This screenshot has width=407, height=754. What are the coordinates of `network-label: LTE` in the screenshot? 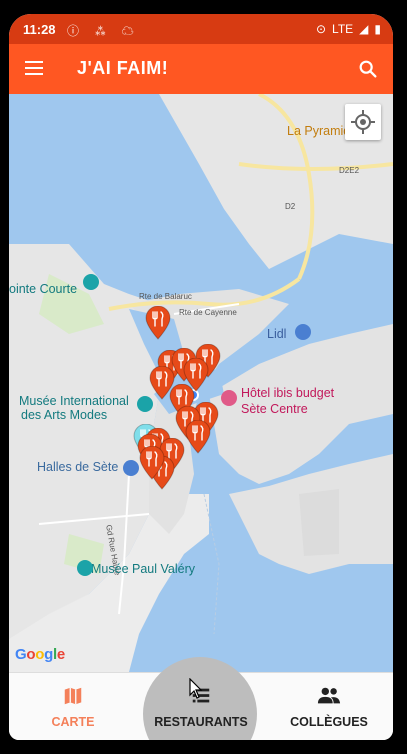 It's located at (343, 29).